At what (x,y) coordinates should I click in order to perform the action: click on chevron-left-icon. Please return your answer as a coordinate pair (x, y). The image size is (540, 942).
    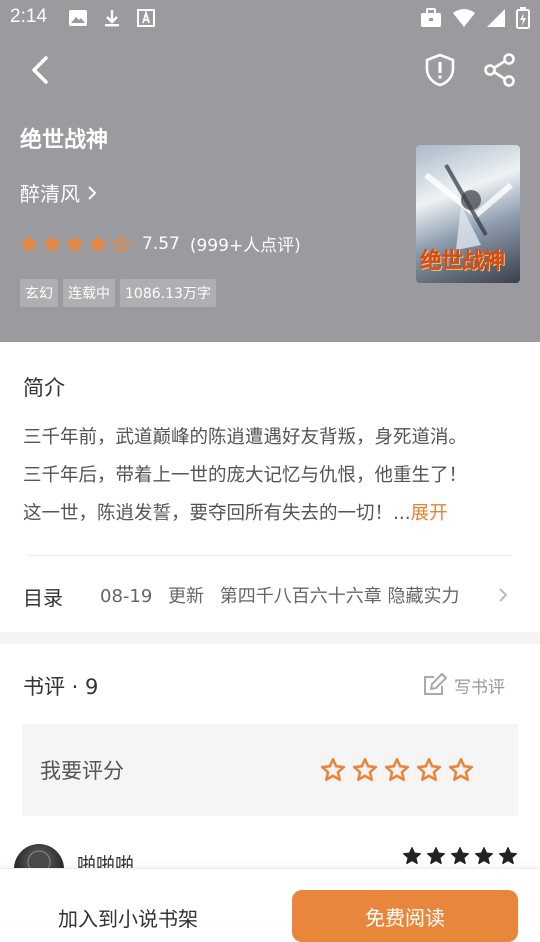
    Looking at the image, I should click on (40, 70).